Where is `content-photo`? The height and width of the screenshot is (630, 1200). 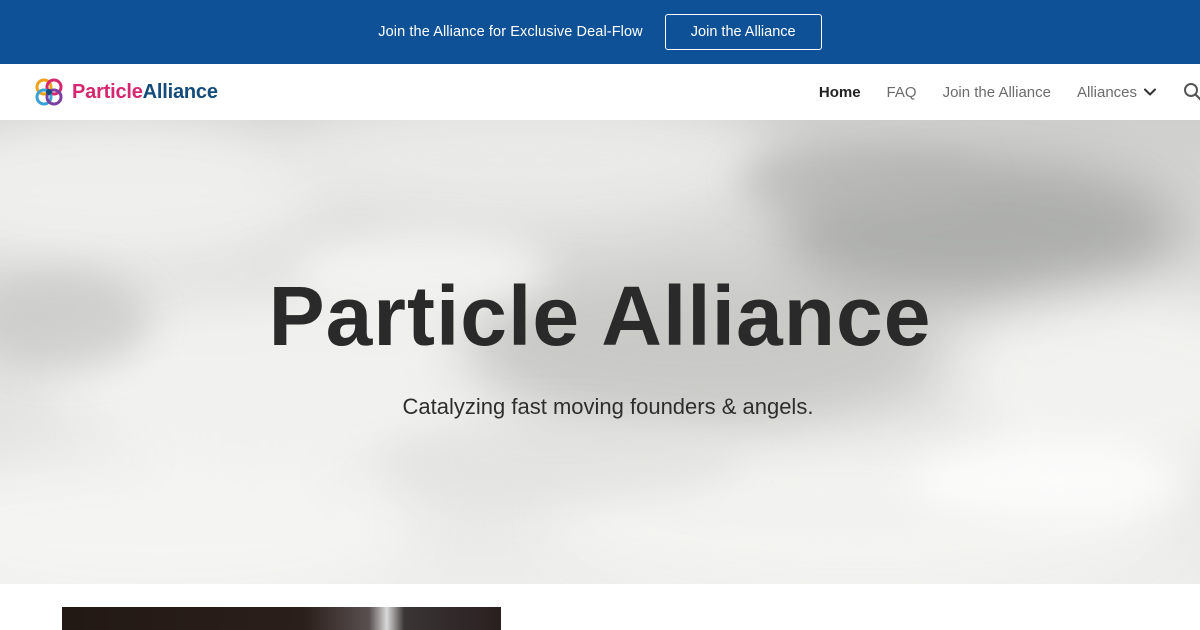
content-photo is located at coordinates (281, 618).